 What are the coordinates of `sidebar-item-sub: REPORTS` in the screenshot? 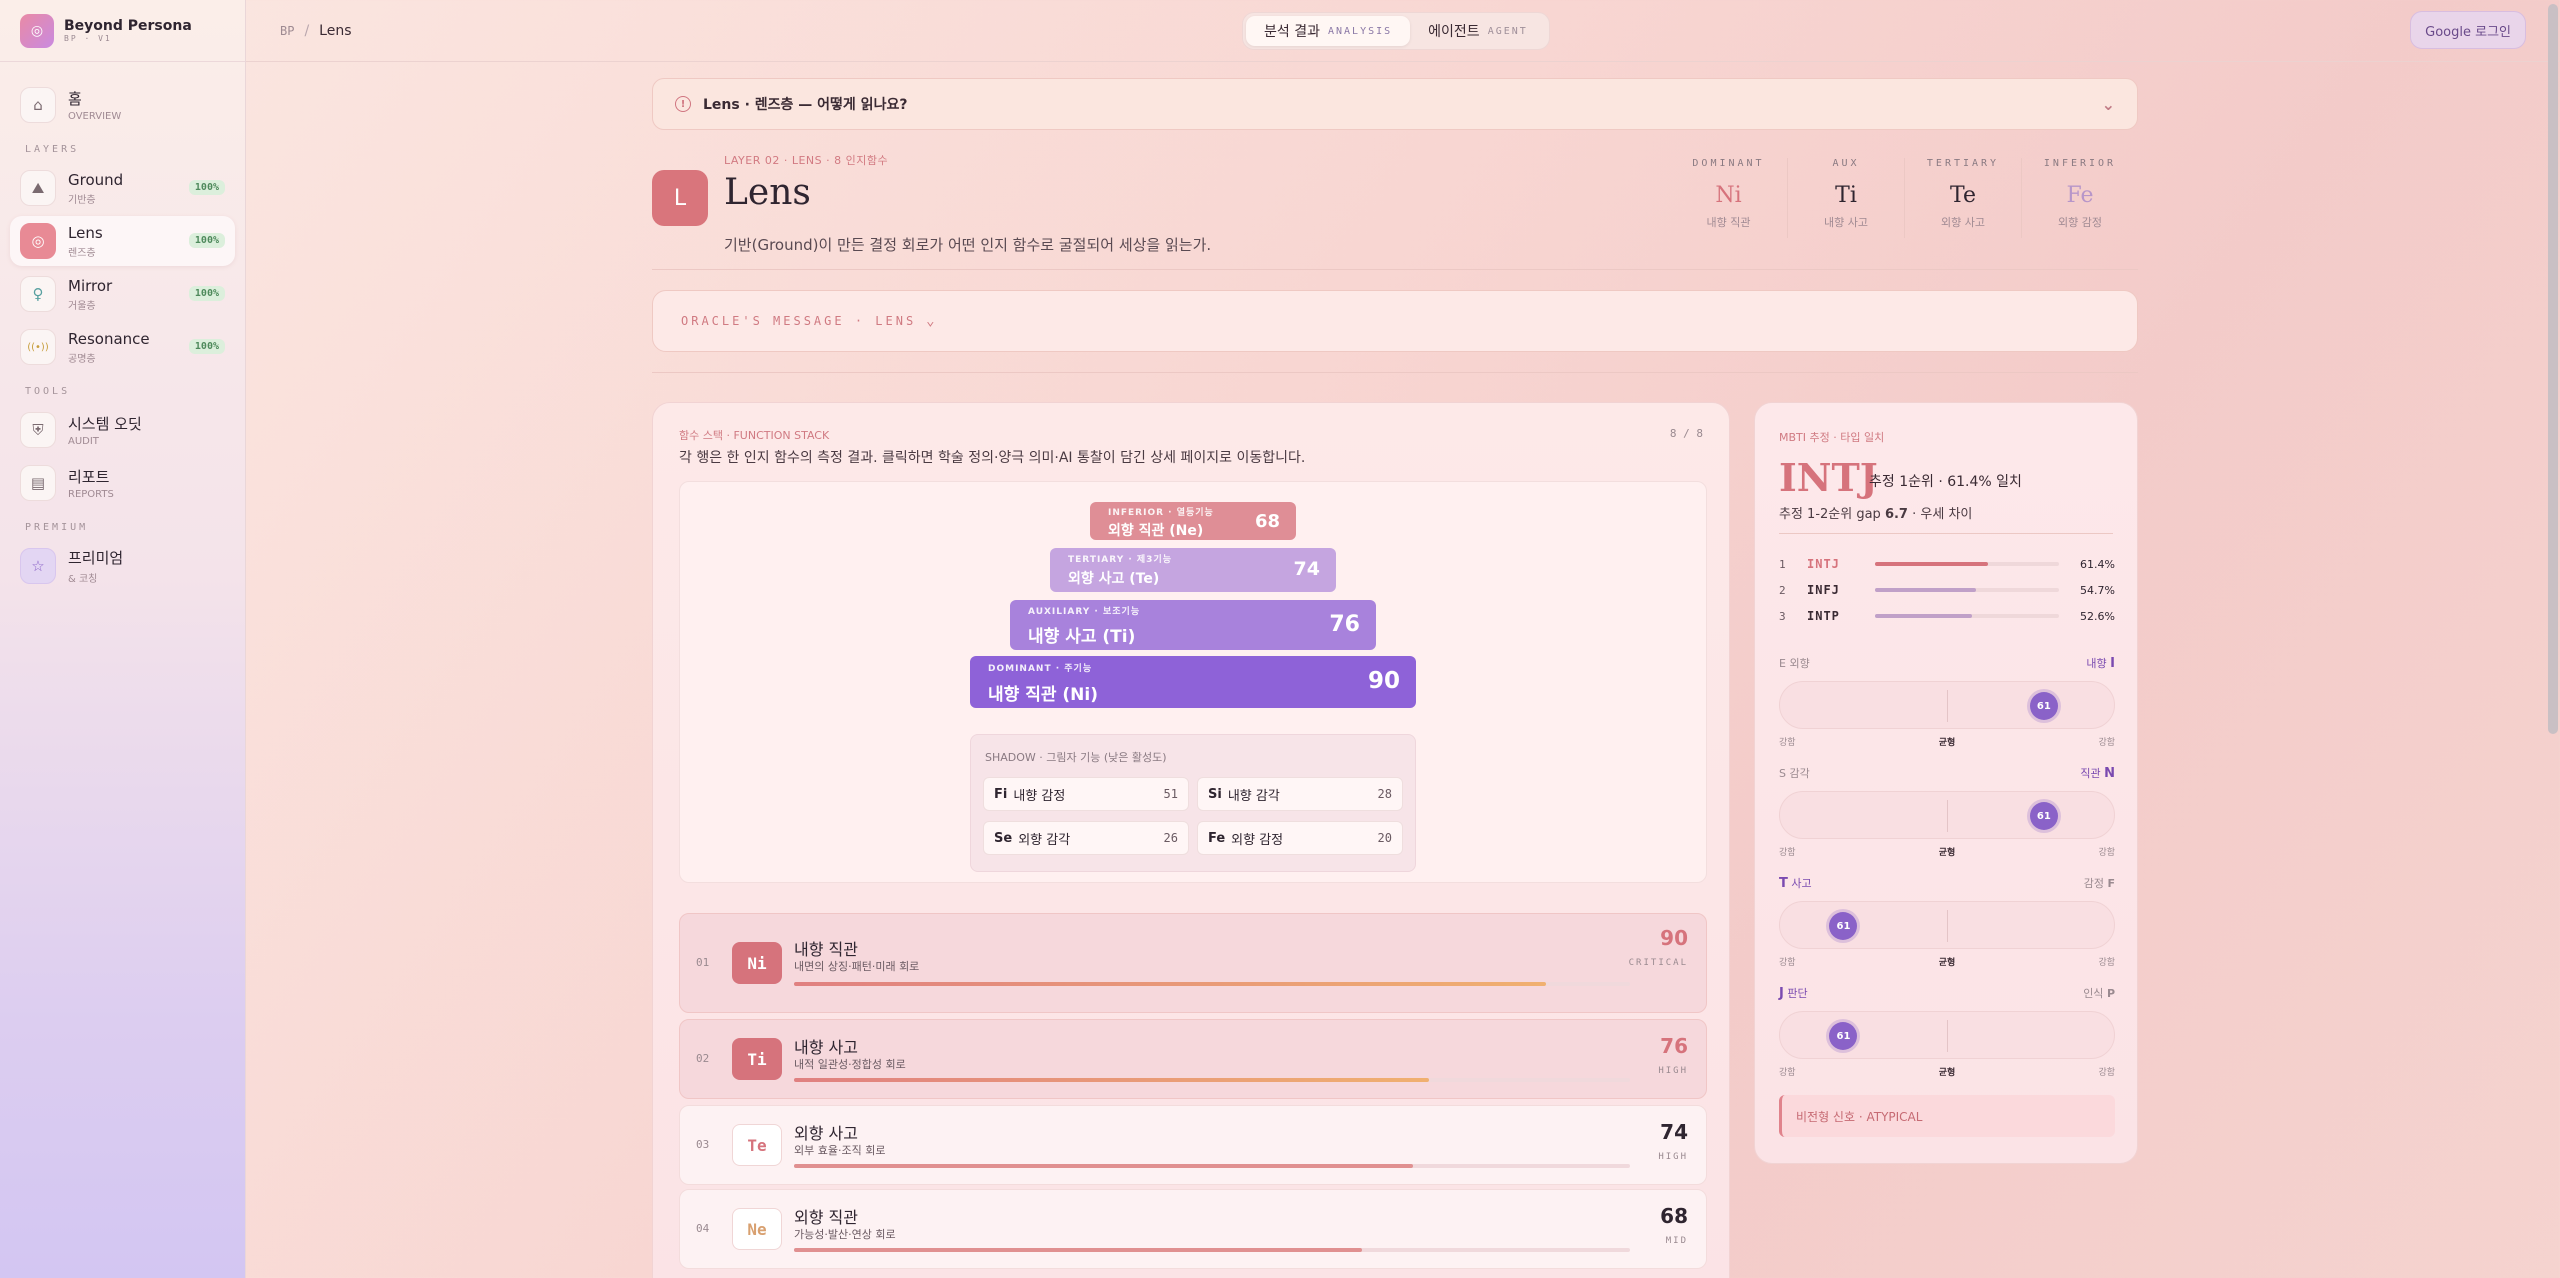 It's located at (91, 494).